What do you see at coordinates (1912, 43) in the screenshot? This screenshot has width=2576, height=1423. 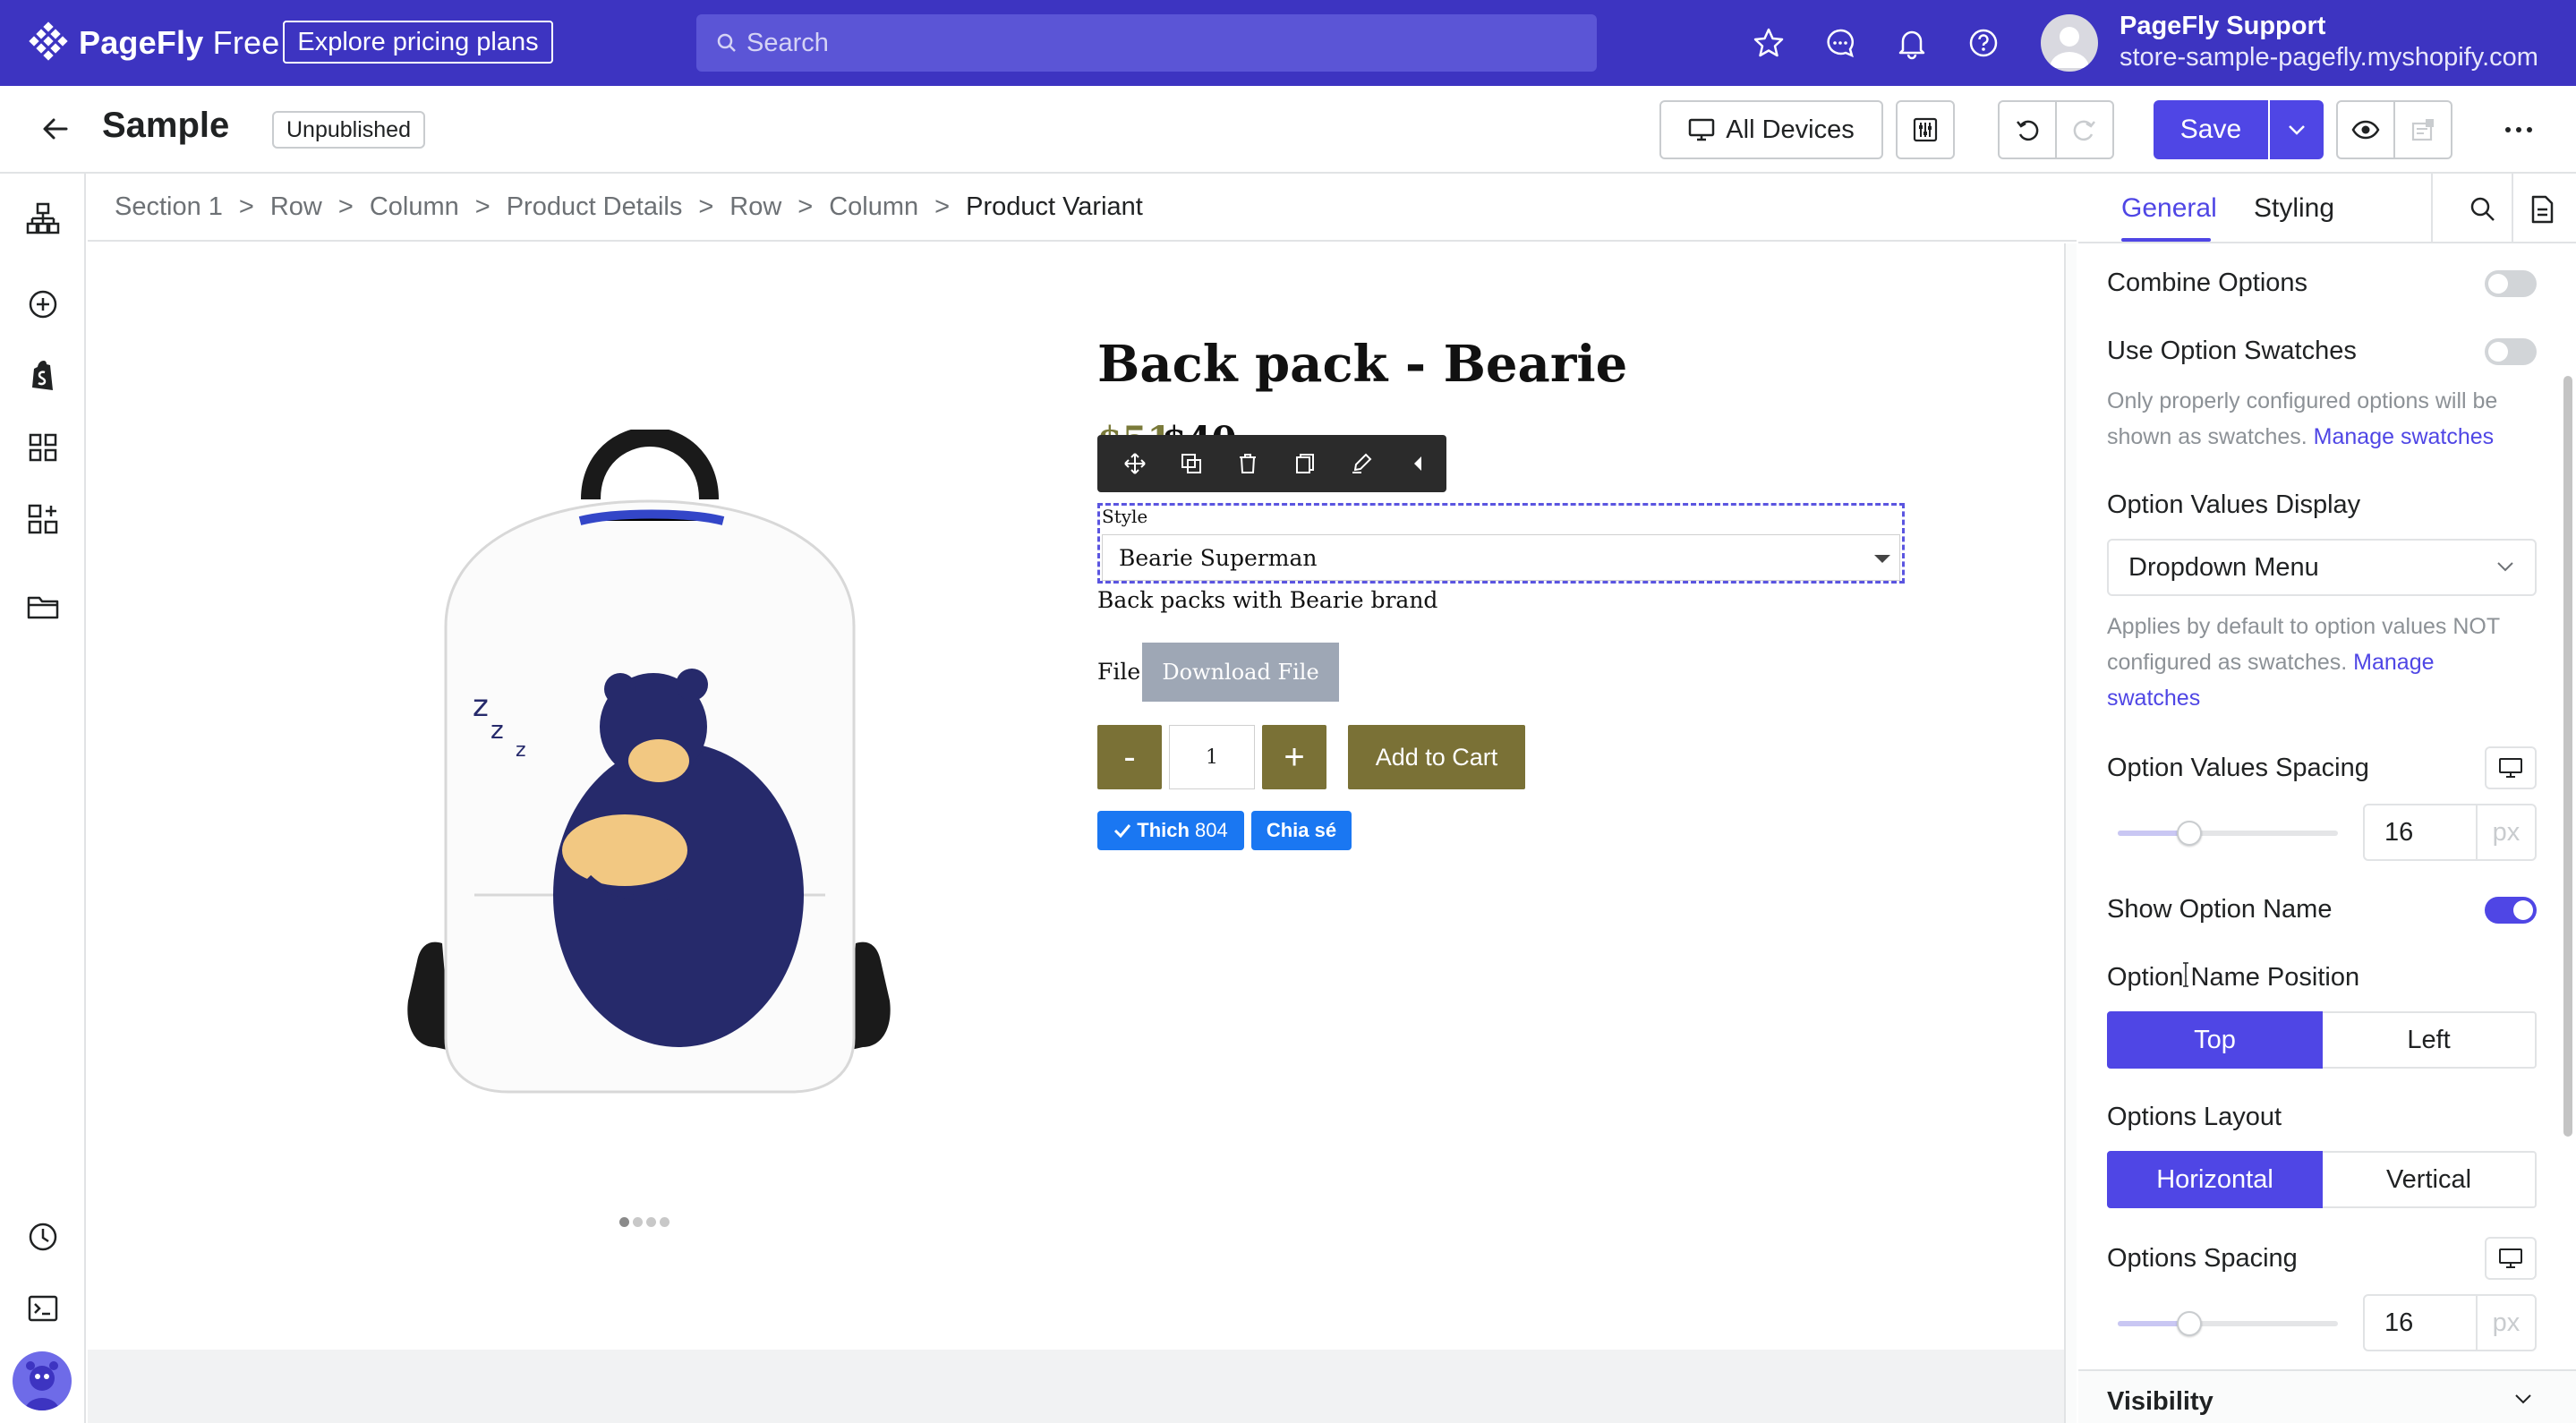 I see `bell-icon` at bounding box center [1912, 43].